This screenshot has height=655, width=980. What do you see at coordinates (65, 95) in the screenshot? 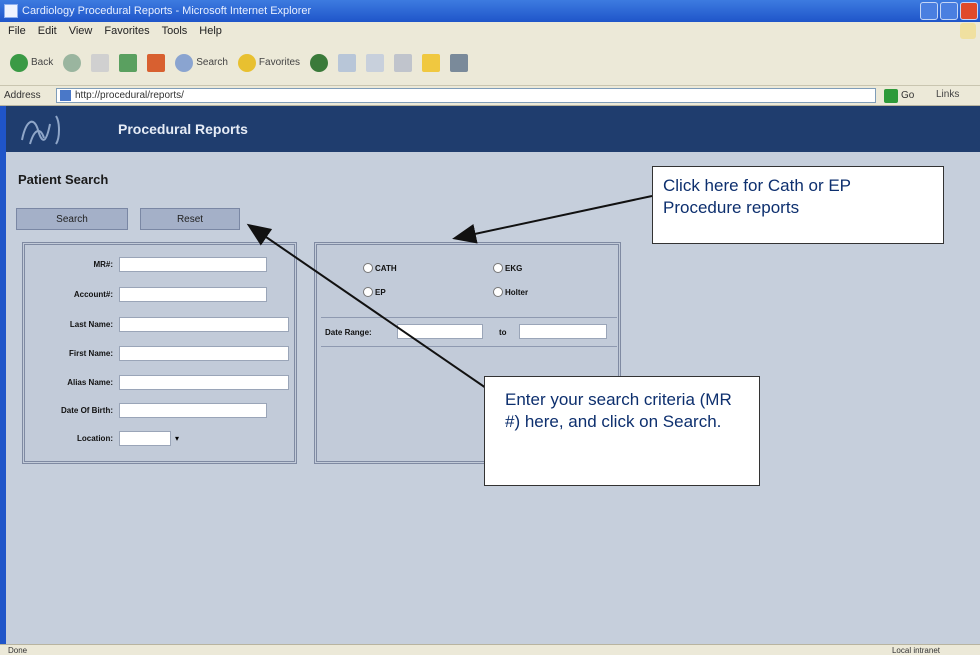
I see `page-icon` at bounding box center [65, 95].